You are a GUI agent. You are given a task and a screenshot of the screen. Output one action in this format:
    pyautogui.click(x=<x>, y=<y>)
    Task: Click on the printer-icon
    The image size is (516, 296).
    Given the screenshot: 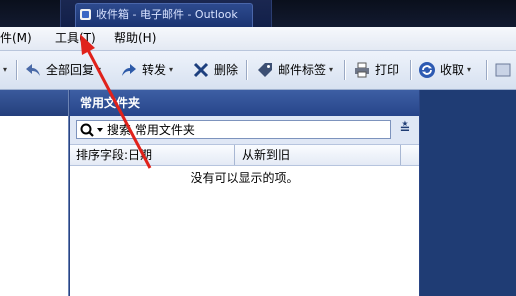 What is the action you would take?
    pyautogui.click(x=362, y=70)
    